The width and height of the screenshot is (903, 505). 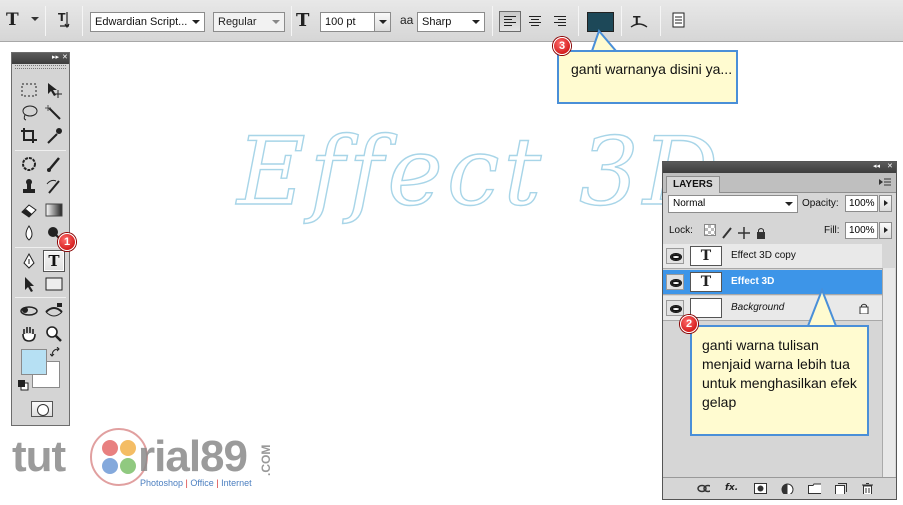 I want to click on move-tool, so click(x=54, y=90).